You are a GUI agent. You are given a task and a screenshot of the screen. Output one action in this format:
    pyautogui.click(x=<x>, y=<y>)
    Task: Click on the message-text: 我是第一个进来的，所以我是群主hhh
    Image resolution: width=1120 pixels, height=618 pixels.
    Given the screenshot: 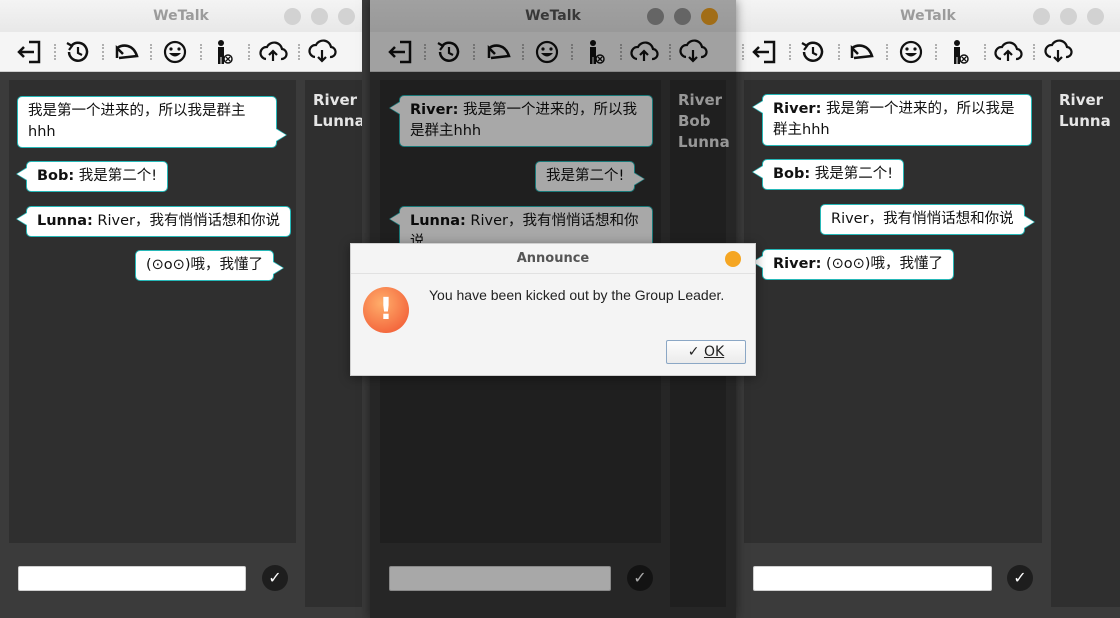 What is the action you would take?
    pyautogui.click(x=137, y=121)
    